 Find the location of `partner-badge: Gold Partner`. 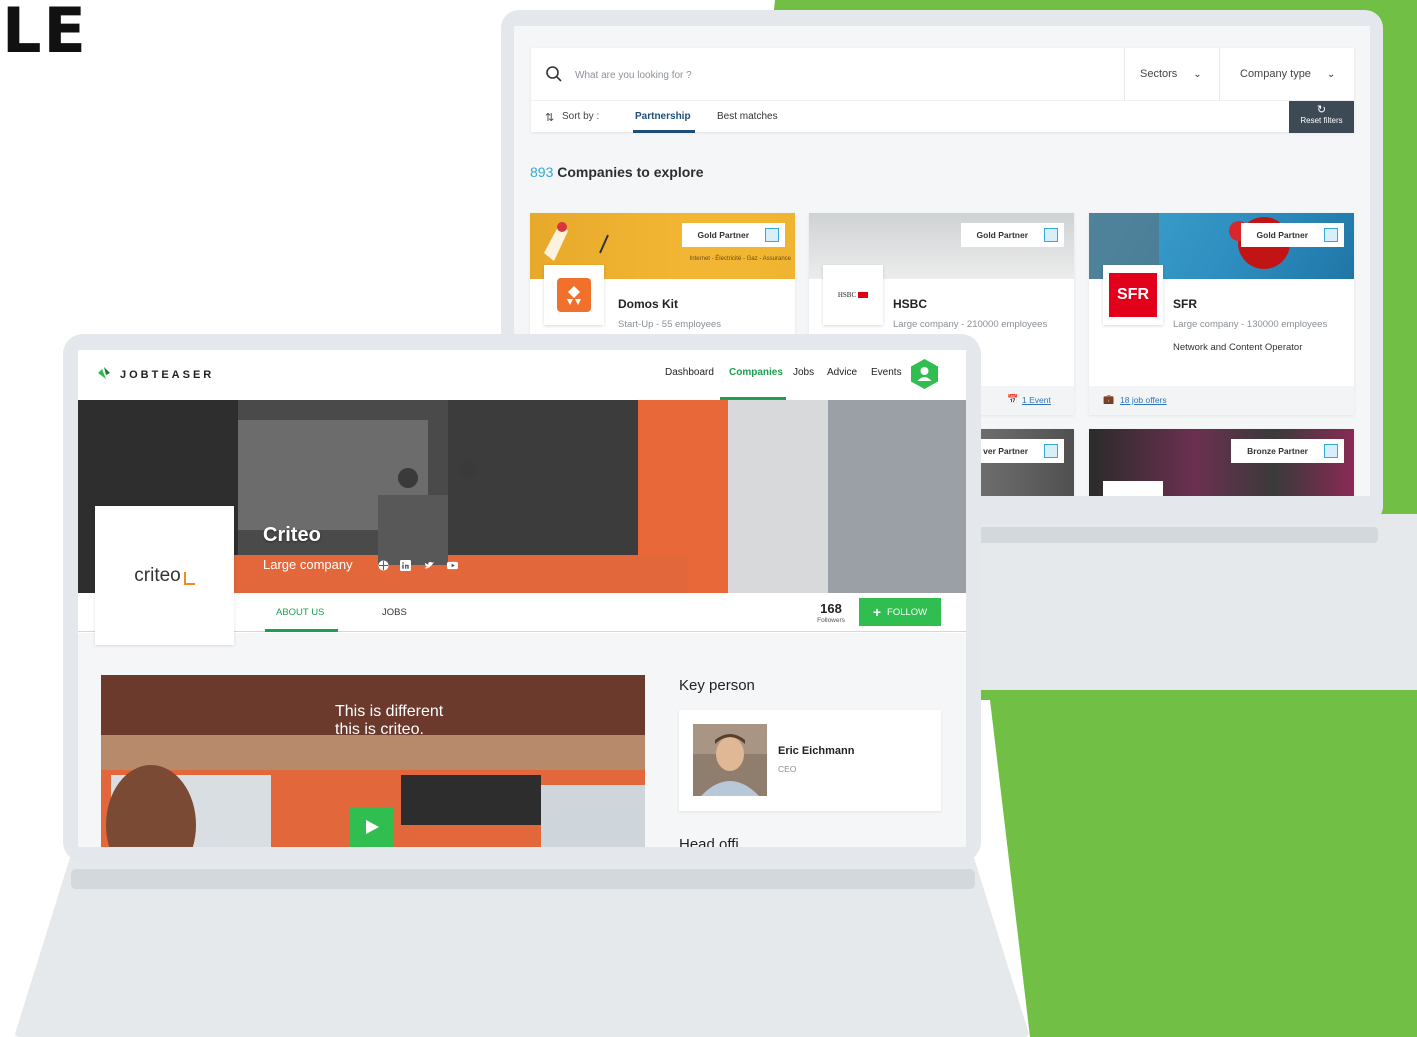

partner-badge: Gold Partner is located at coordinates (733, 235).